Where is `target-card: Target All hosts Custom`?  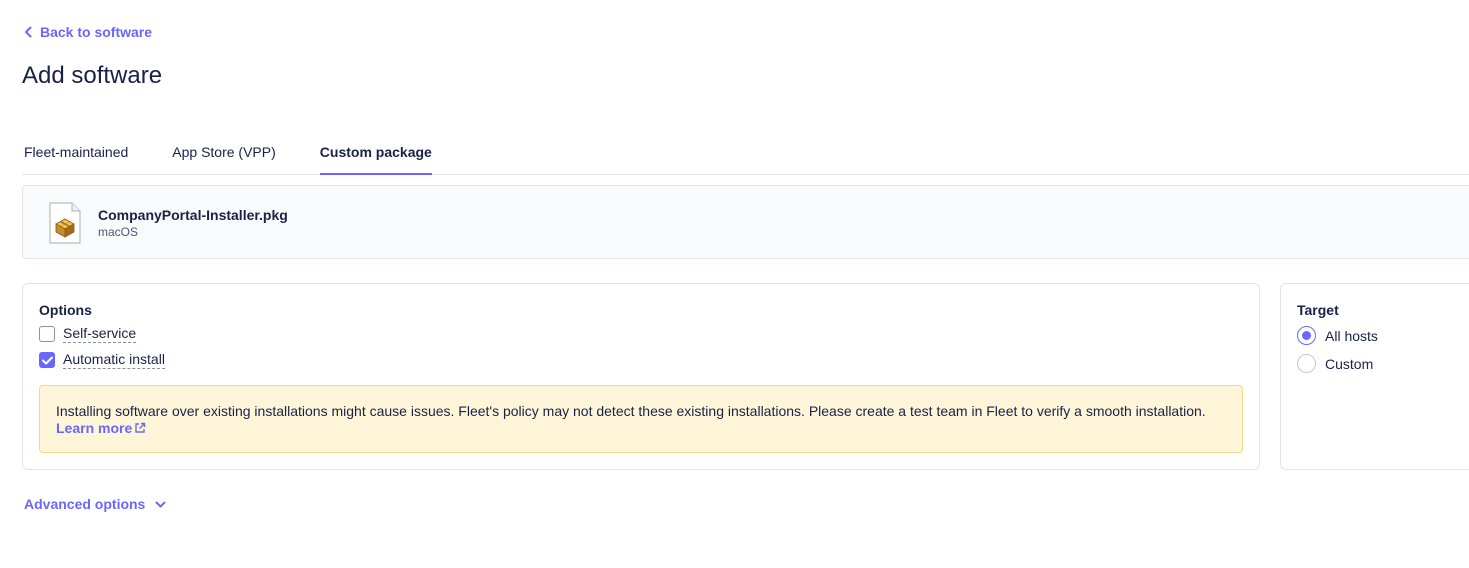
target-card: Target All hosts Custom is located at coordinates (1374, 376).